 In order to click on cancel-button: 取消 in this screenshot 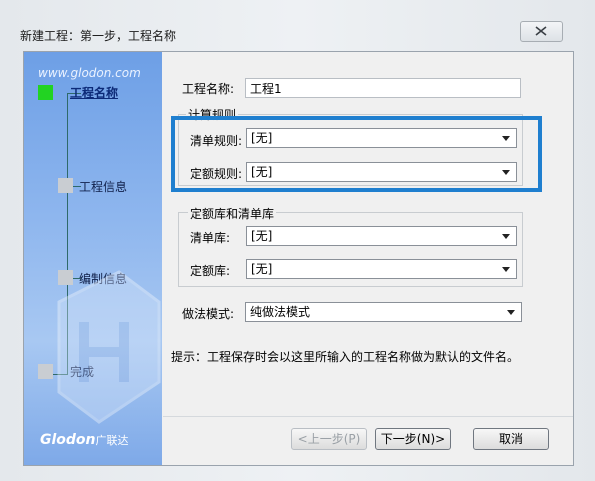, I will do `click(511, 439)`.